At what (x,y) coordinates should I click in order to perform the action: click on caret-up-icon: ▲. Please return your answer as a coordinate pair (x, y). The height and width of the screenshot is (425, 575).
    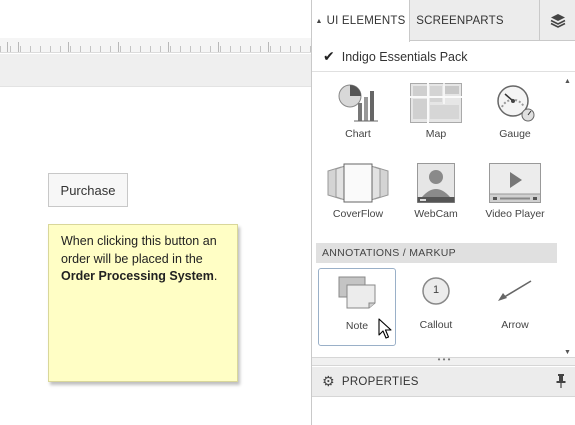
    Looking at the image, I should click on (319, 21).